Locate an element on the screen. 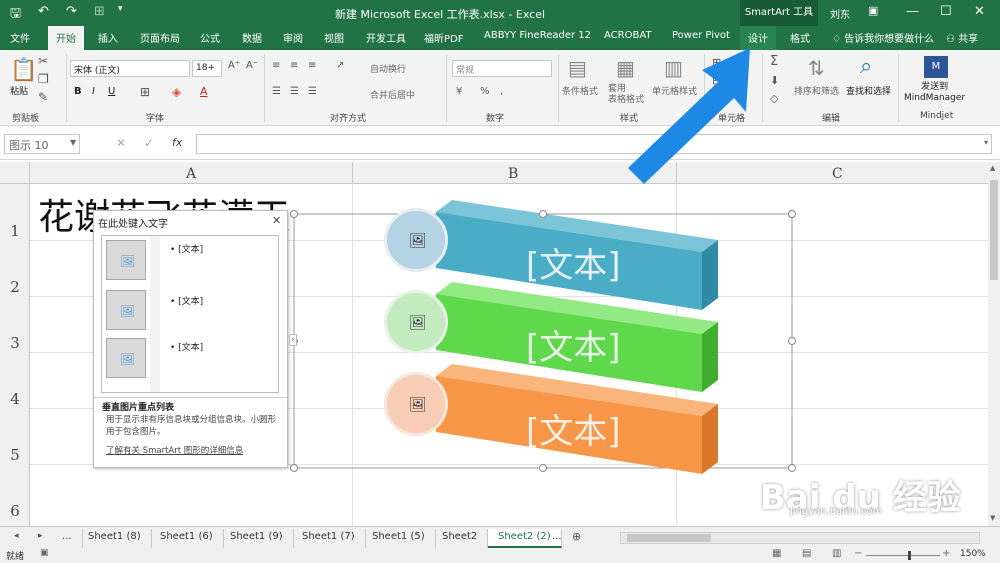 This screenshot has height=563, width=1000. row-header-5: 5 is located at coordinates (15, 455).